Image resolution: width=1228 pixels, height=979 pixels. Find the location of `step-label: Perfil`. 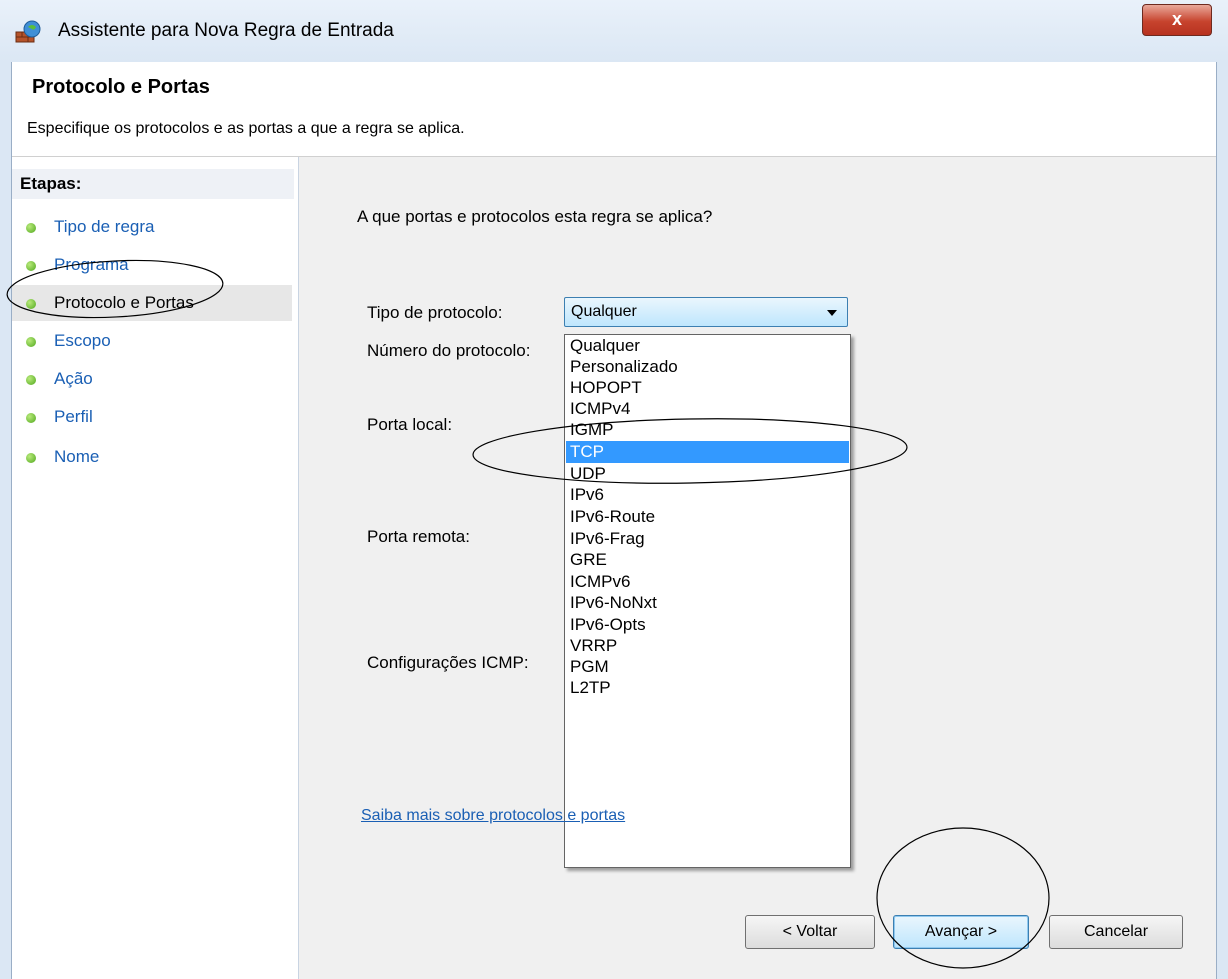

step-label: Perfil is located at coordinates (73, 417).